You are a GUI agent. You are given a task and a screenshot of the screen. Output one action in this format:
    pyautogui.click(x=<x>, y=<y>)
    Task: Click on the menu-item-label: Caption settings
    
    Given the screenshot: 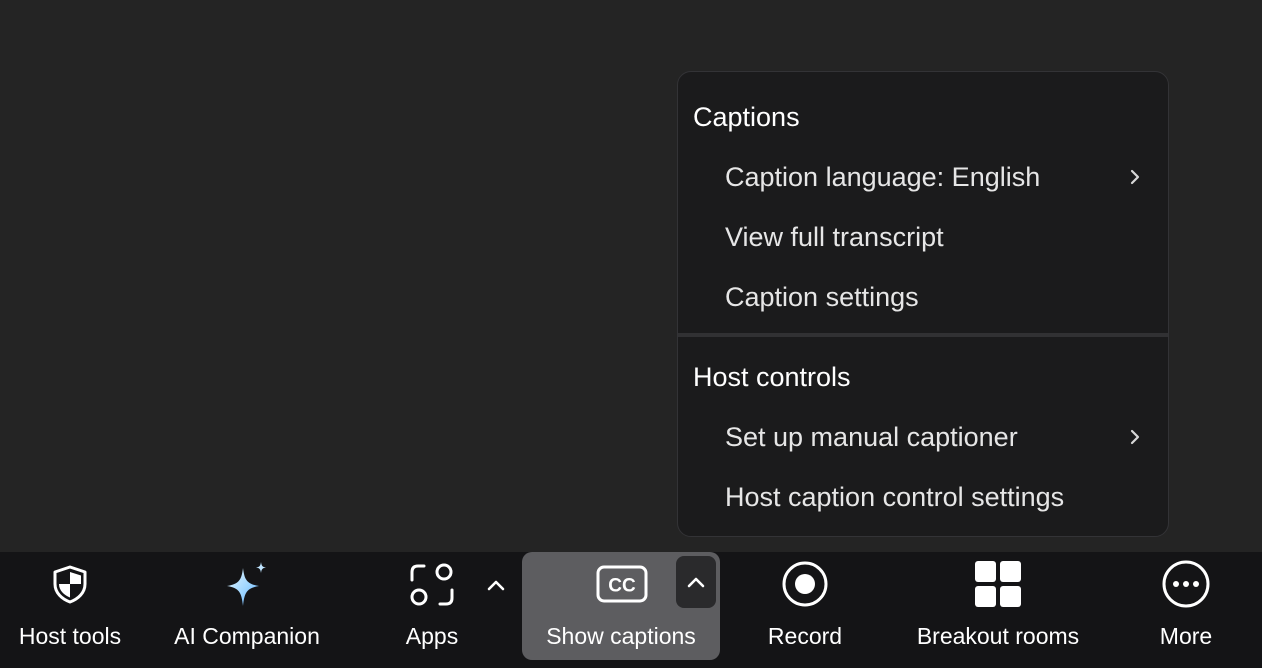 What is the action you would take?
    pyautogui.click(x=822, y=297)
    